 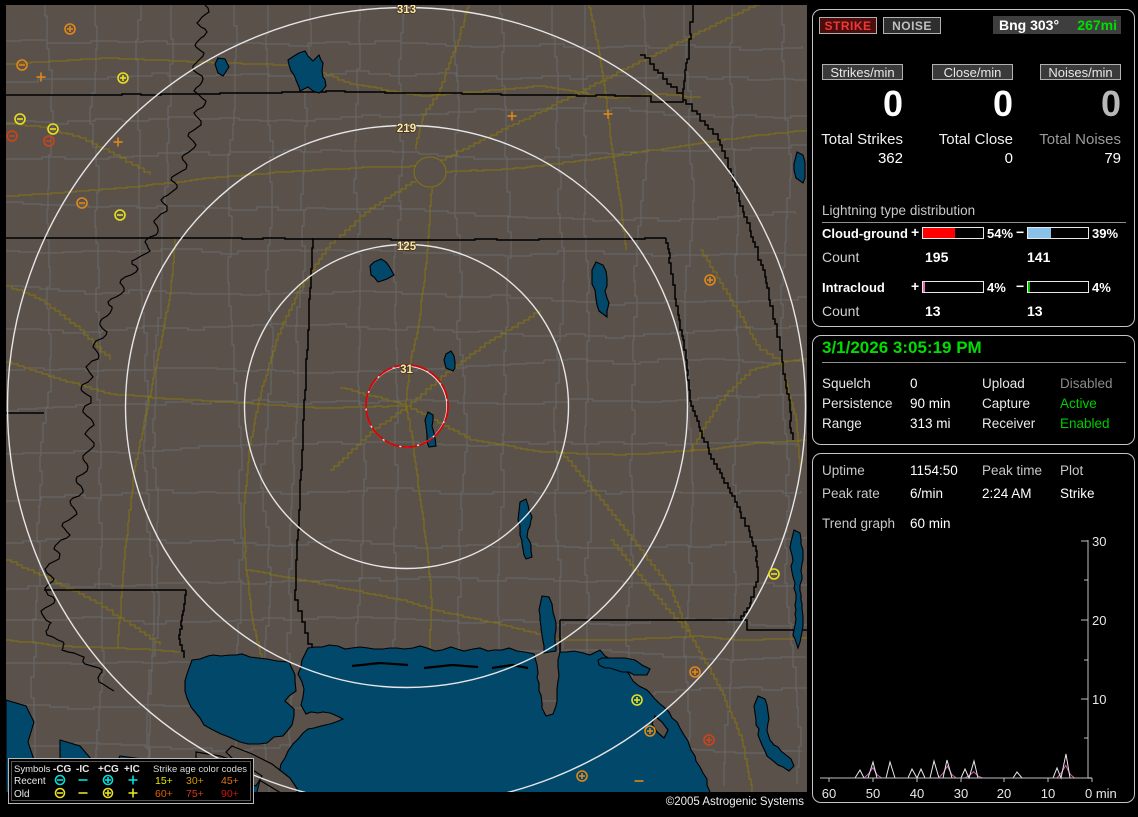 I want to click on svg-text: Recent, so click(x=30, y=781).